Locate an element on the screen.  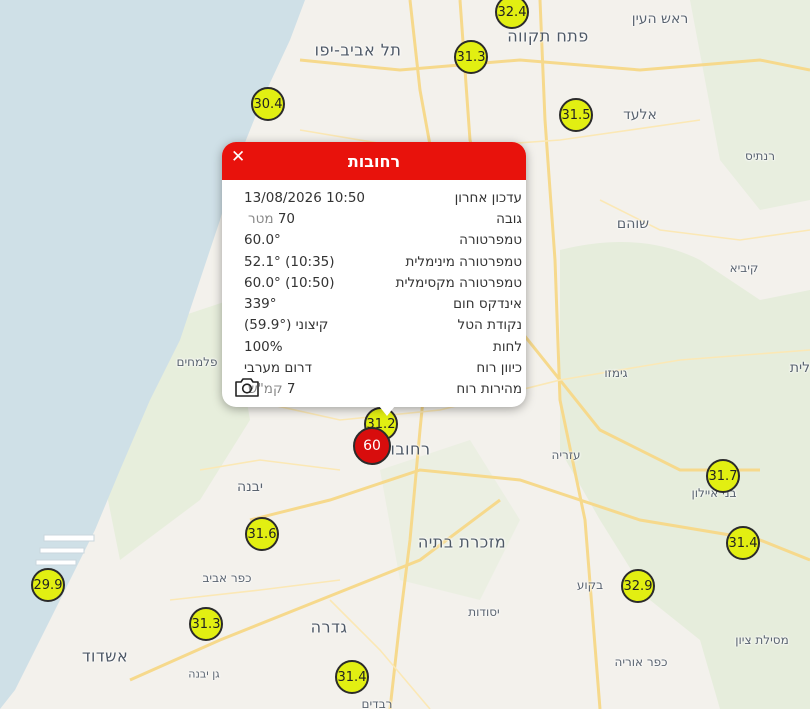
row-value-text: 60.0° (10:50) is located at coordinates (289, 282).